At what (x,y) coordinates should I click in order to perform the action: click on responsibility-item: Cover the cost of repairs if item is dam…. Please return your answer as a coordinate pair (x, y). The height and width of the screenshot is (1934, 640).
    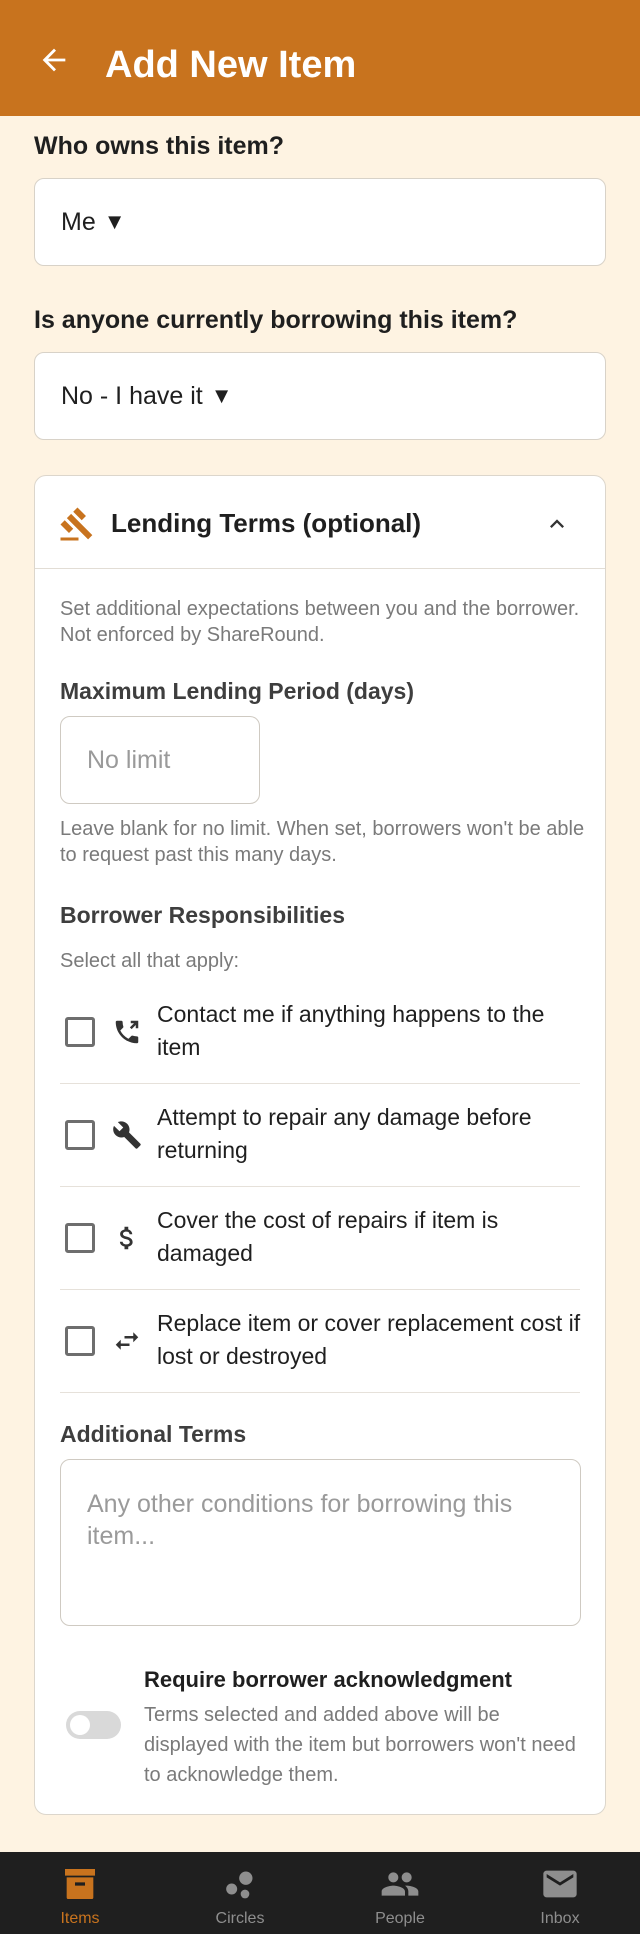
    Looking at the image, I should click on (320, 1238).